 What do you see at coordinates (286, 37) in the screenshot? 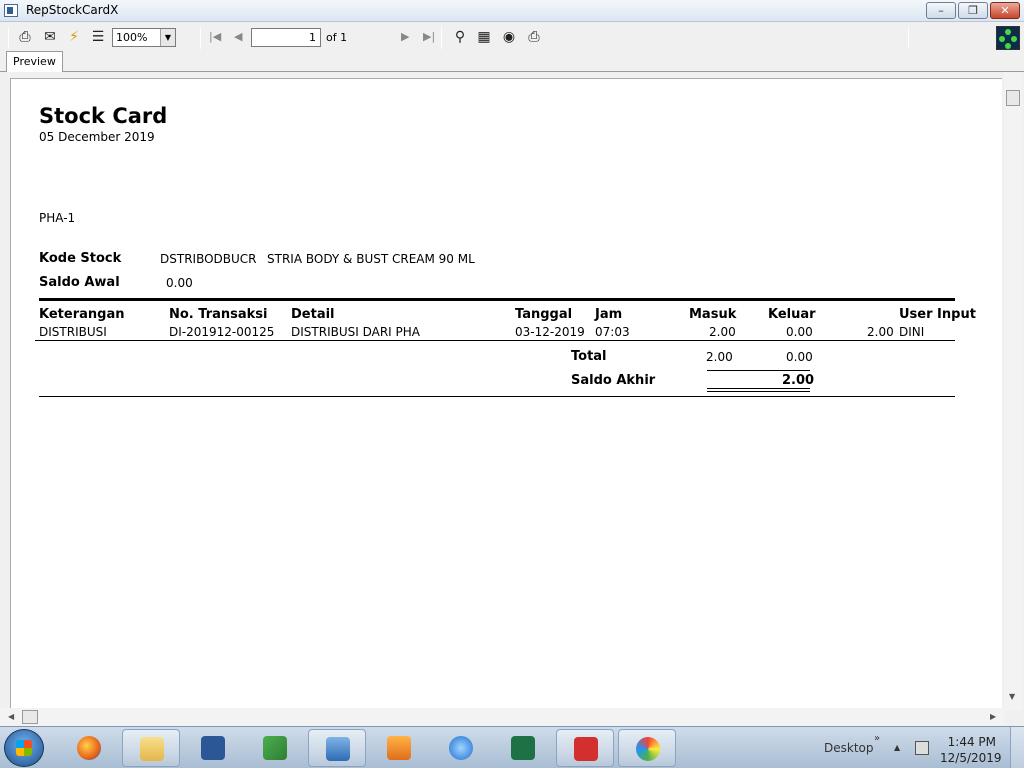
I see `page-number-input: 1` at bounding box center [286, 37].